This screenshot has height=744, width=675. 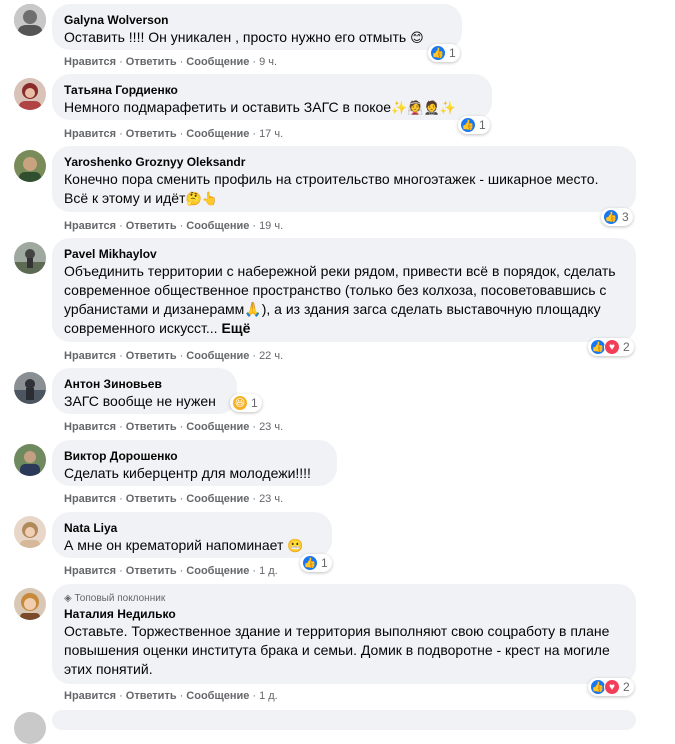 I want to click on comment-author: Pavel Mikhaylov, so click(x=344, y=254).